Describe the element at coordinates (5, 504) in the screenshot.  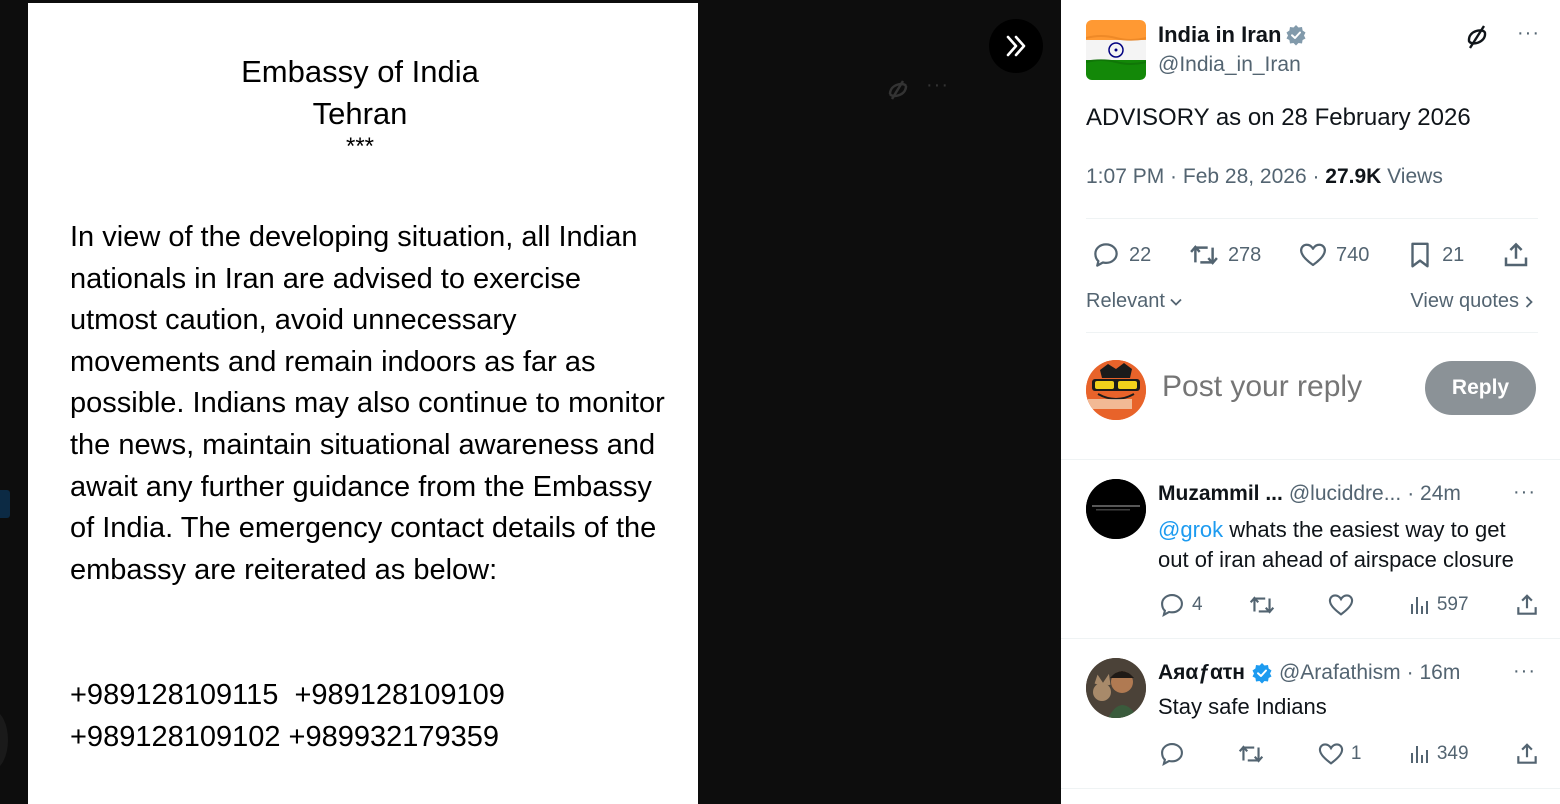
I see `background-tab-edge` at that location.